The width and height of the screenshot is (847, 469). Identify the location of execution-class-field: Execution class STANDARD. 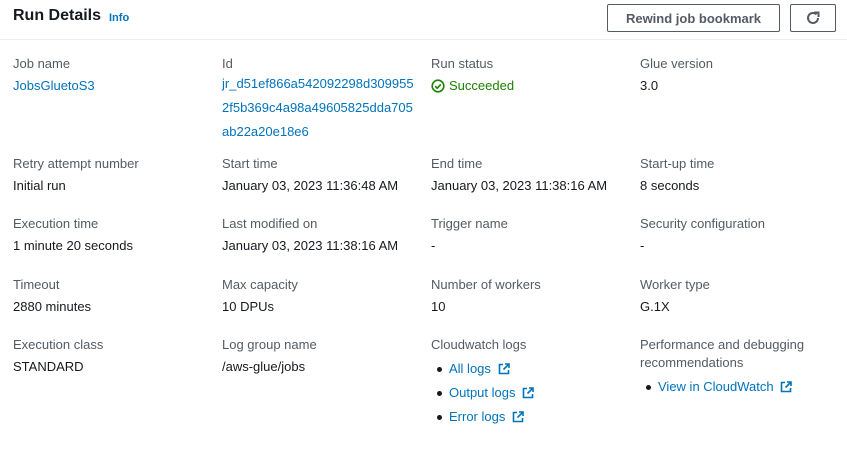
(113, 356).